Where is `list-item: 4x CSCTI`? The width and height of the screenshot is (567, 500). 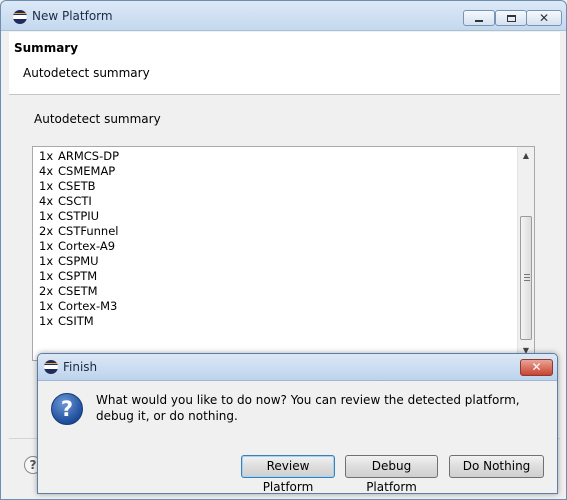 list-item: 4x CSCTI is located at coordinates (79, 201).